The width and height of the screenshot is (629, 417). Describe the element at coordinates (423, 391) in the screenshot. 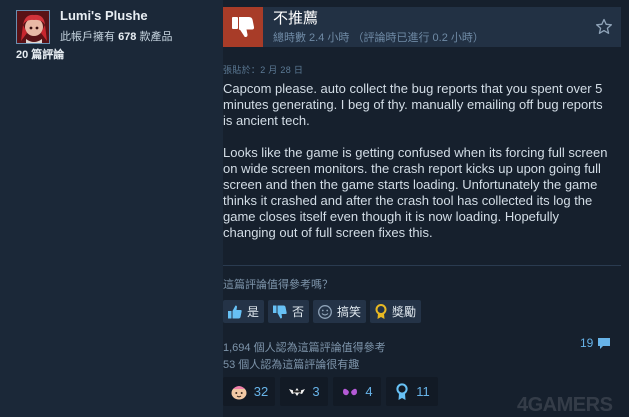

I see `award-count: 11` at that location.